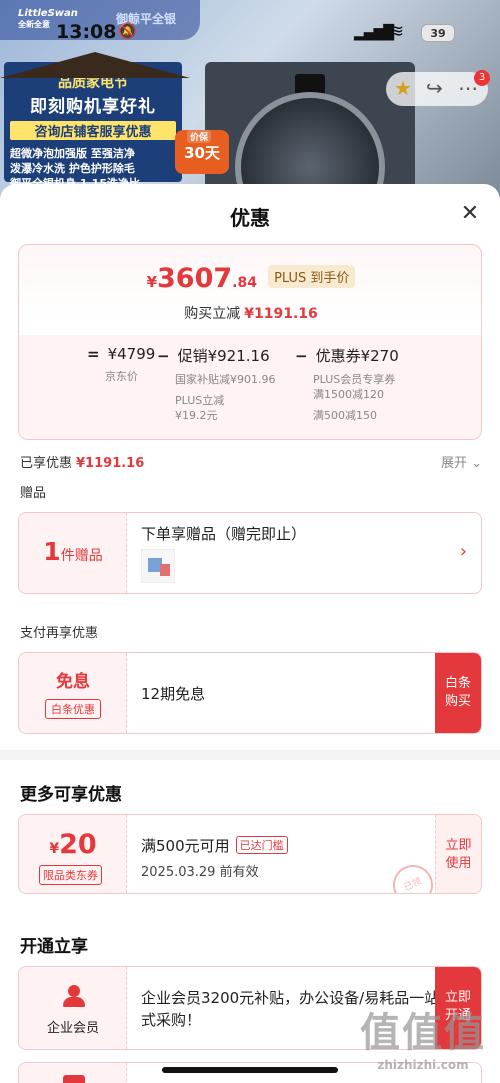 This screenshot has height=1083, width=500. Describe the element at coordinates (73, 682) in the screenshot. I see `interest-free-label: 免息` at that location.